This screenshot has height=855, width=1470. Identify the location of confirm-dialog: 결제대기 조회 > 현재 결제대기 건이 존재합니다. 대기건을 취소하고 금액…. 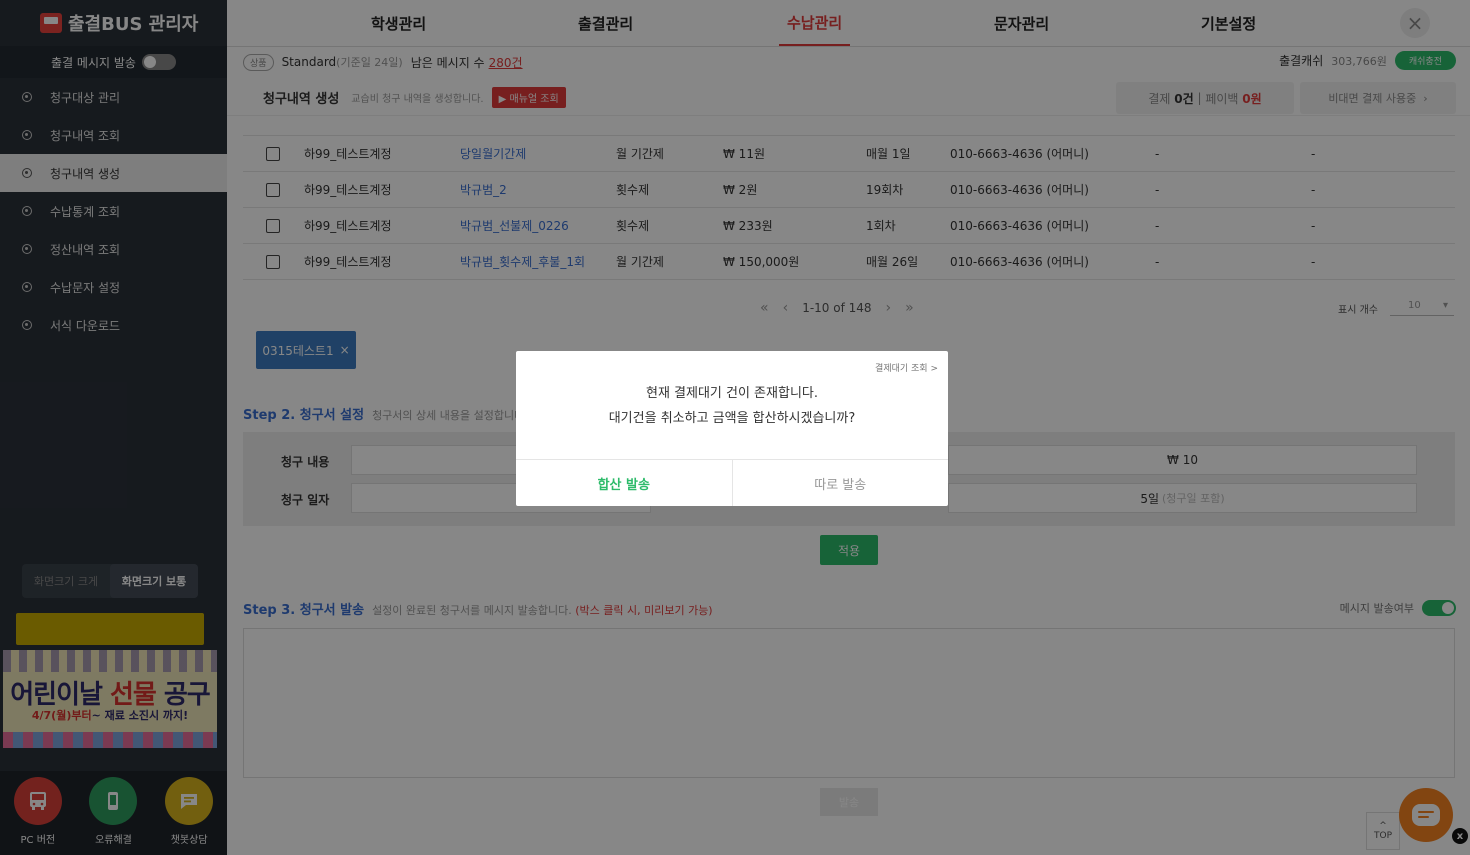
(732, 428).